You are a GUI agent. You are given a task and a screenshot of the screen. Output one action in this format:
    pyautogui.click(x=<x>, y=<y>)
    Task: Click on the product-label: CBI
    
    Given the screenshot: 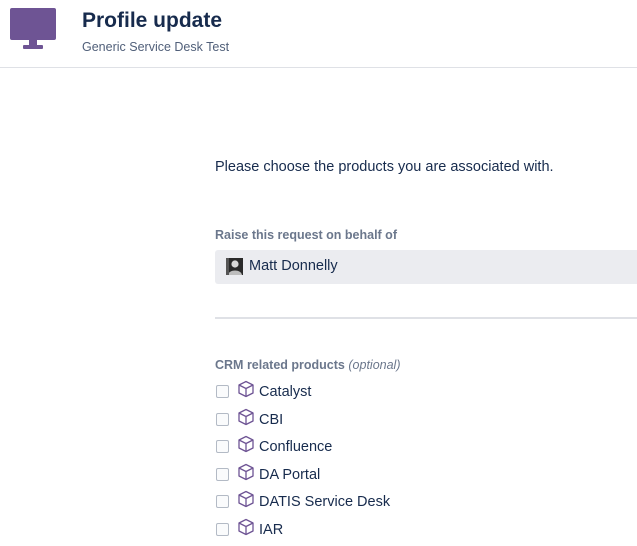 What is the action you would take?
    pyautogui.click(x=271, y=419)
    